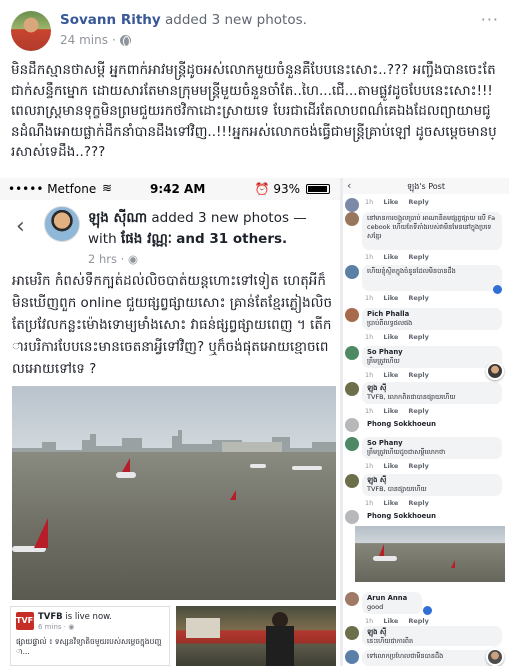 The height and width of the screenshot is (666, 509). I want to click on author-name: Sovann Rithy, so click(110, 20).